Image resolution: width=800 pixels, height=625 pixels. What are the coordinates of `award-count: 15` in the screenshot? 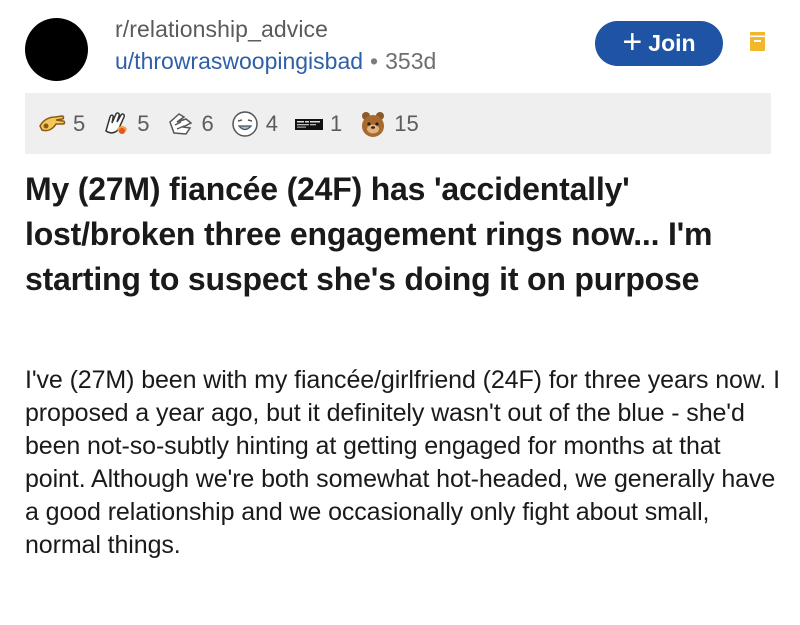 It's located at (406, 123).